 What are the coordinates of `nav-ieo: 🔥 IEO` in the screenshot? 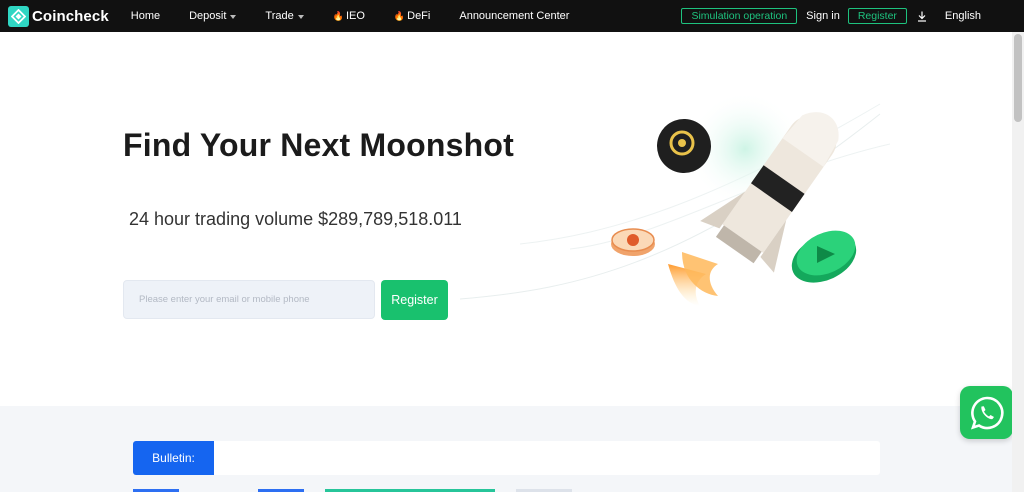 It's located at (349, 16).